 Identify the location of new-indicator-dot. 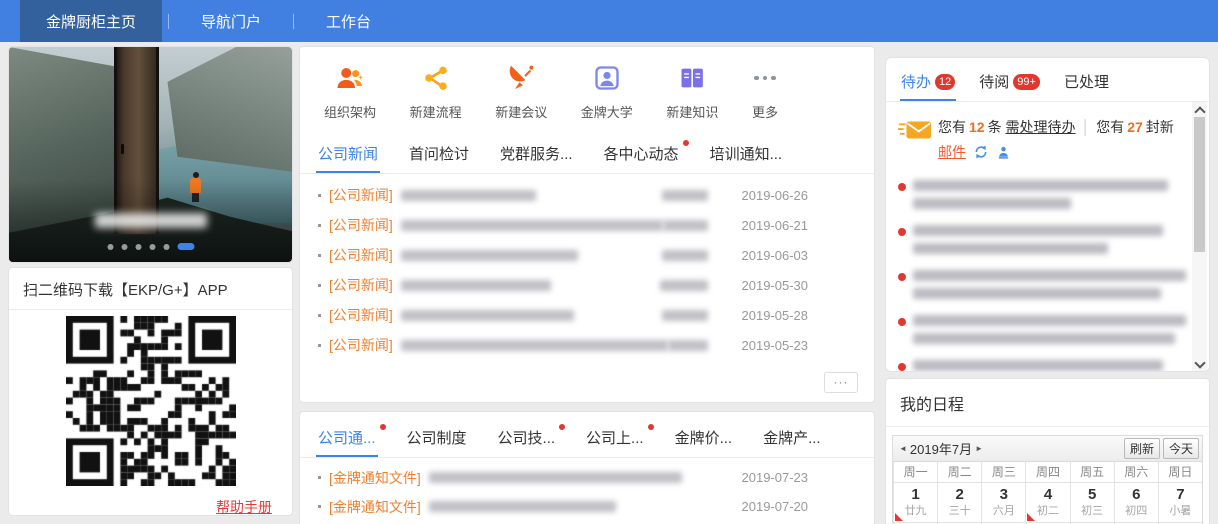
(685, 143).